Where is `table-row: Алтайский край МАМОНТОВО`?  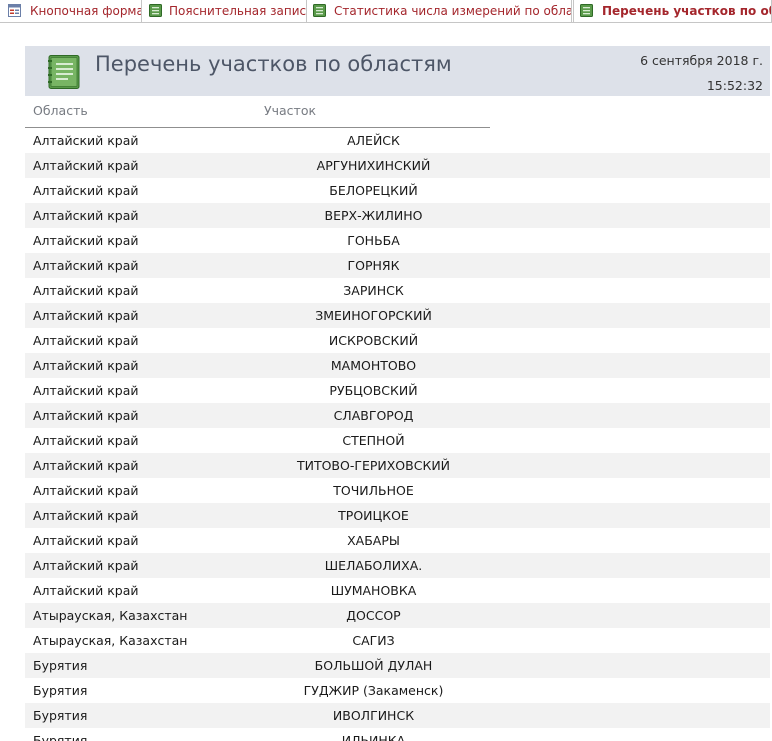
table-row: Алтайский край МАМОНТОВО is located at coordinates (397, 365).